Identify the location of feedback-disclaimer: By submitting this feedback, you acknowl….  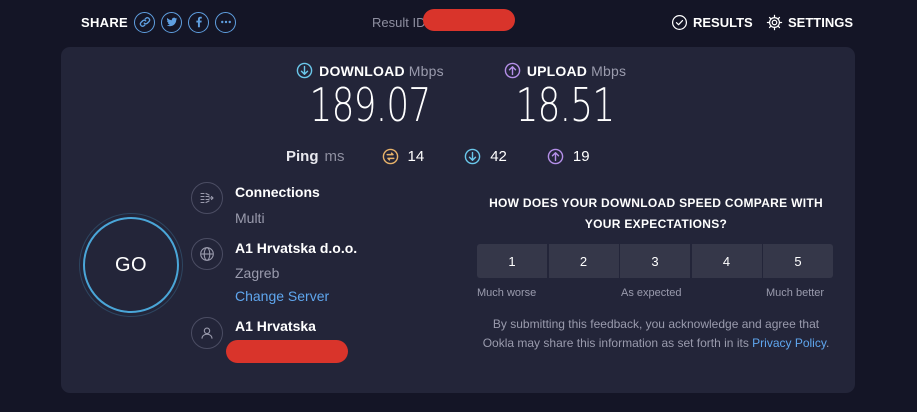
(656, 334).